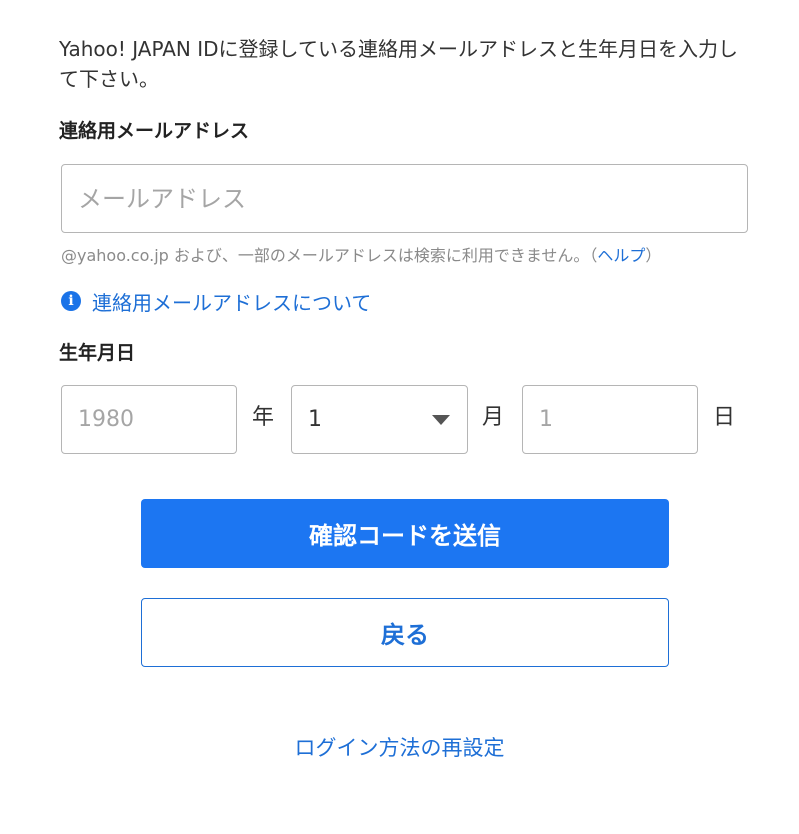 This screenshot has height=834, width=799. What do you see at coordinates (724, 417) in the screenshot?
I see `day-unit: 日` at bounding box center [724, 417].